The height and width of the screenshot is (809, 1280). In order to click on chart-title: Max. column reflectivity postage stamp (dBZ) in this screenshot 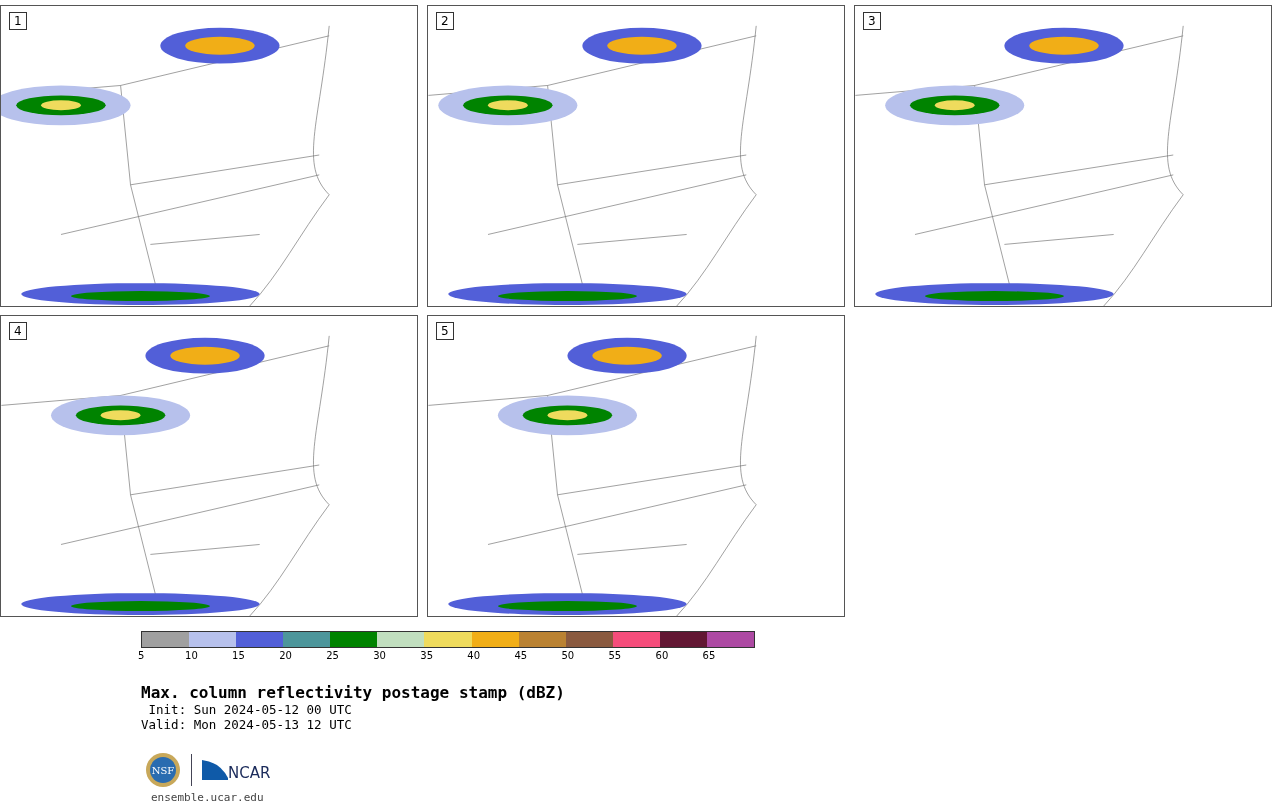, I will do `click(353, 692)`.